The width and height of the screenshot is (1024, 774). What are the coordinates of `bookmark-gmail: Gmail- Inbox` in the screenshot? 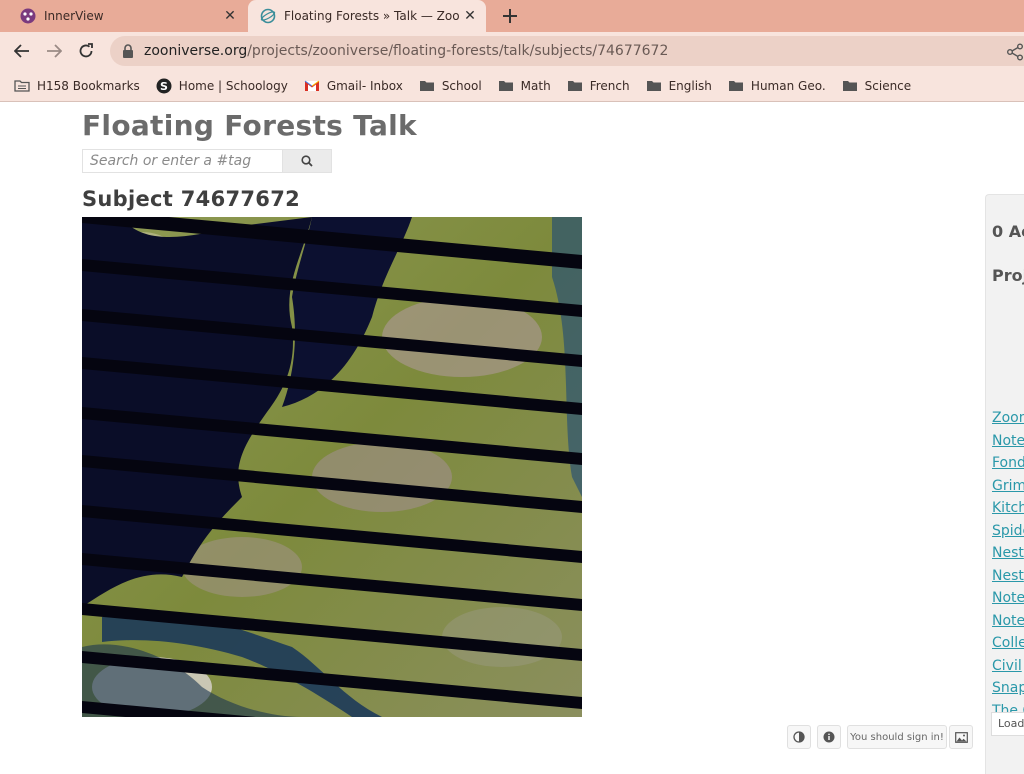 It's located at (353, 86).